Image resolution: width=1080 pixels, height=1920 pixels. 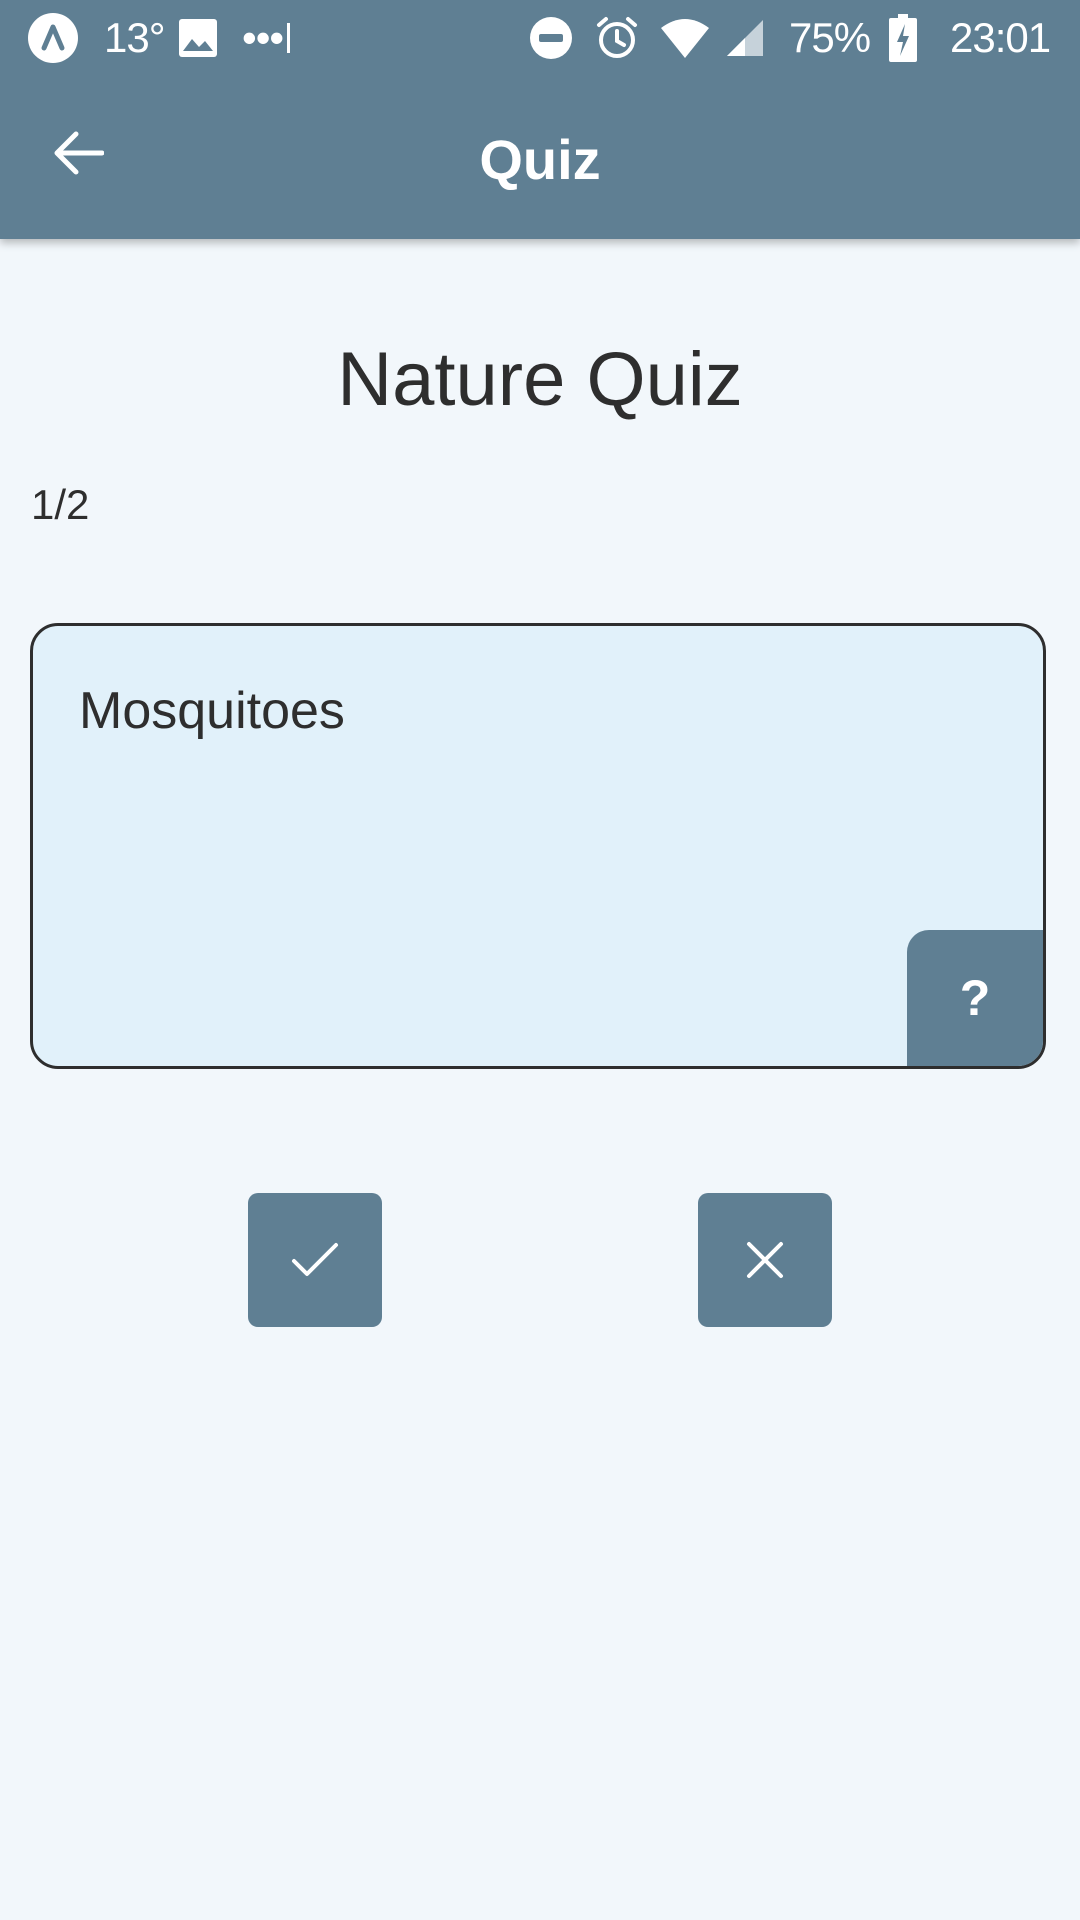 I want to click on more-notifications-text: •••, so click(x=266, y=38).